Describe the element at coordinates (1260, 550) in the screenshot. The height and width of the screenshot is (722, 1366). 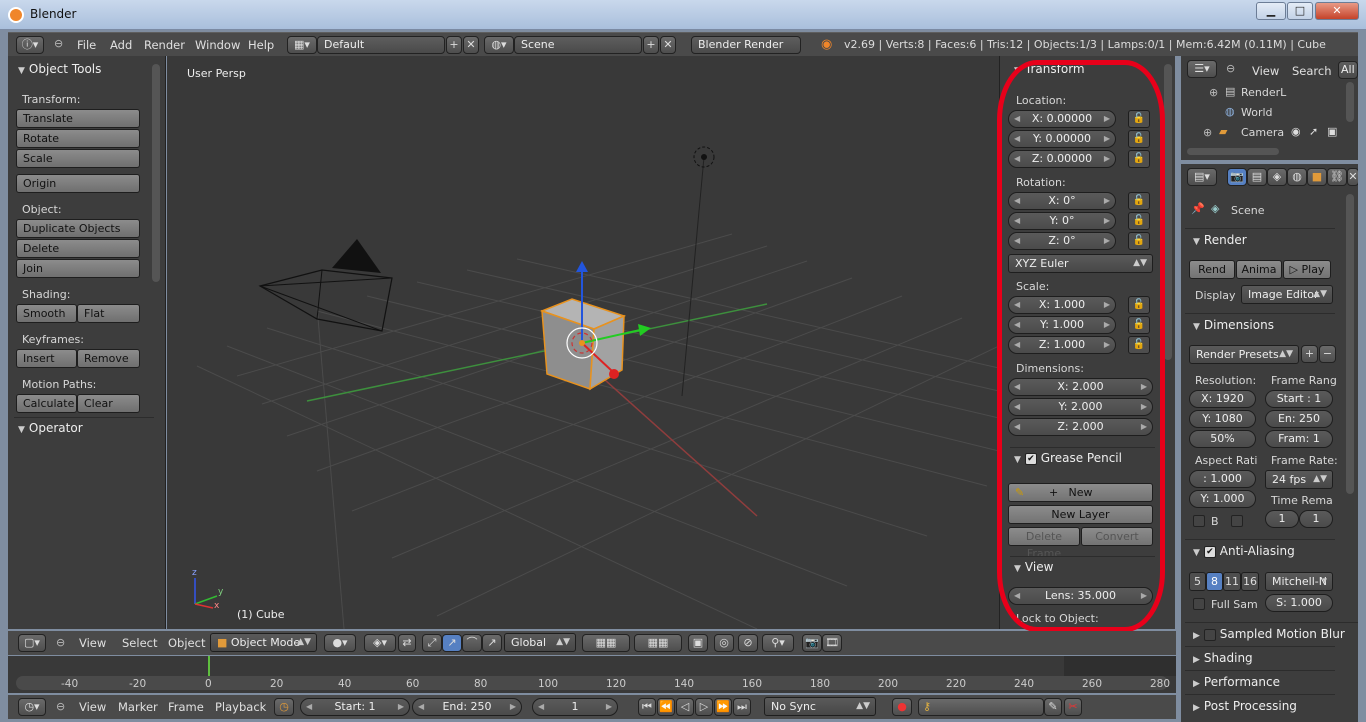
I see `anti-aliasing-panel-header: ▼ ✔ Anti-Aliasing` at that location.